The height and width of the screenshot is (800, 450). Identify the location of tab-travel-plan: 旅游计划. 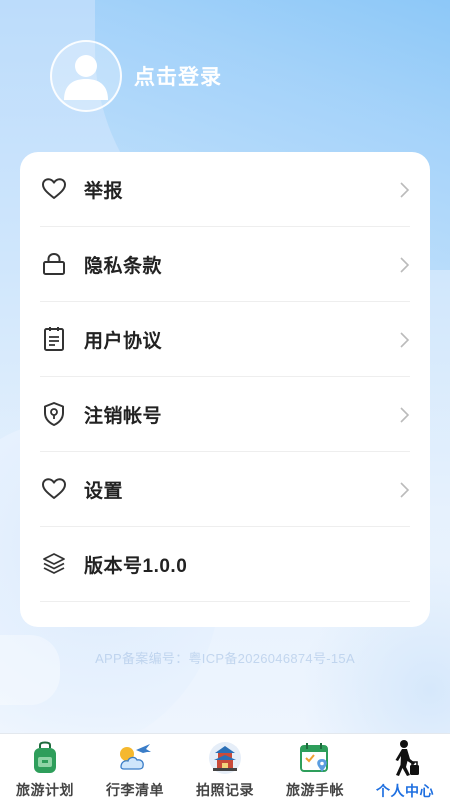
(45, 767).